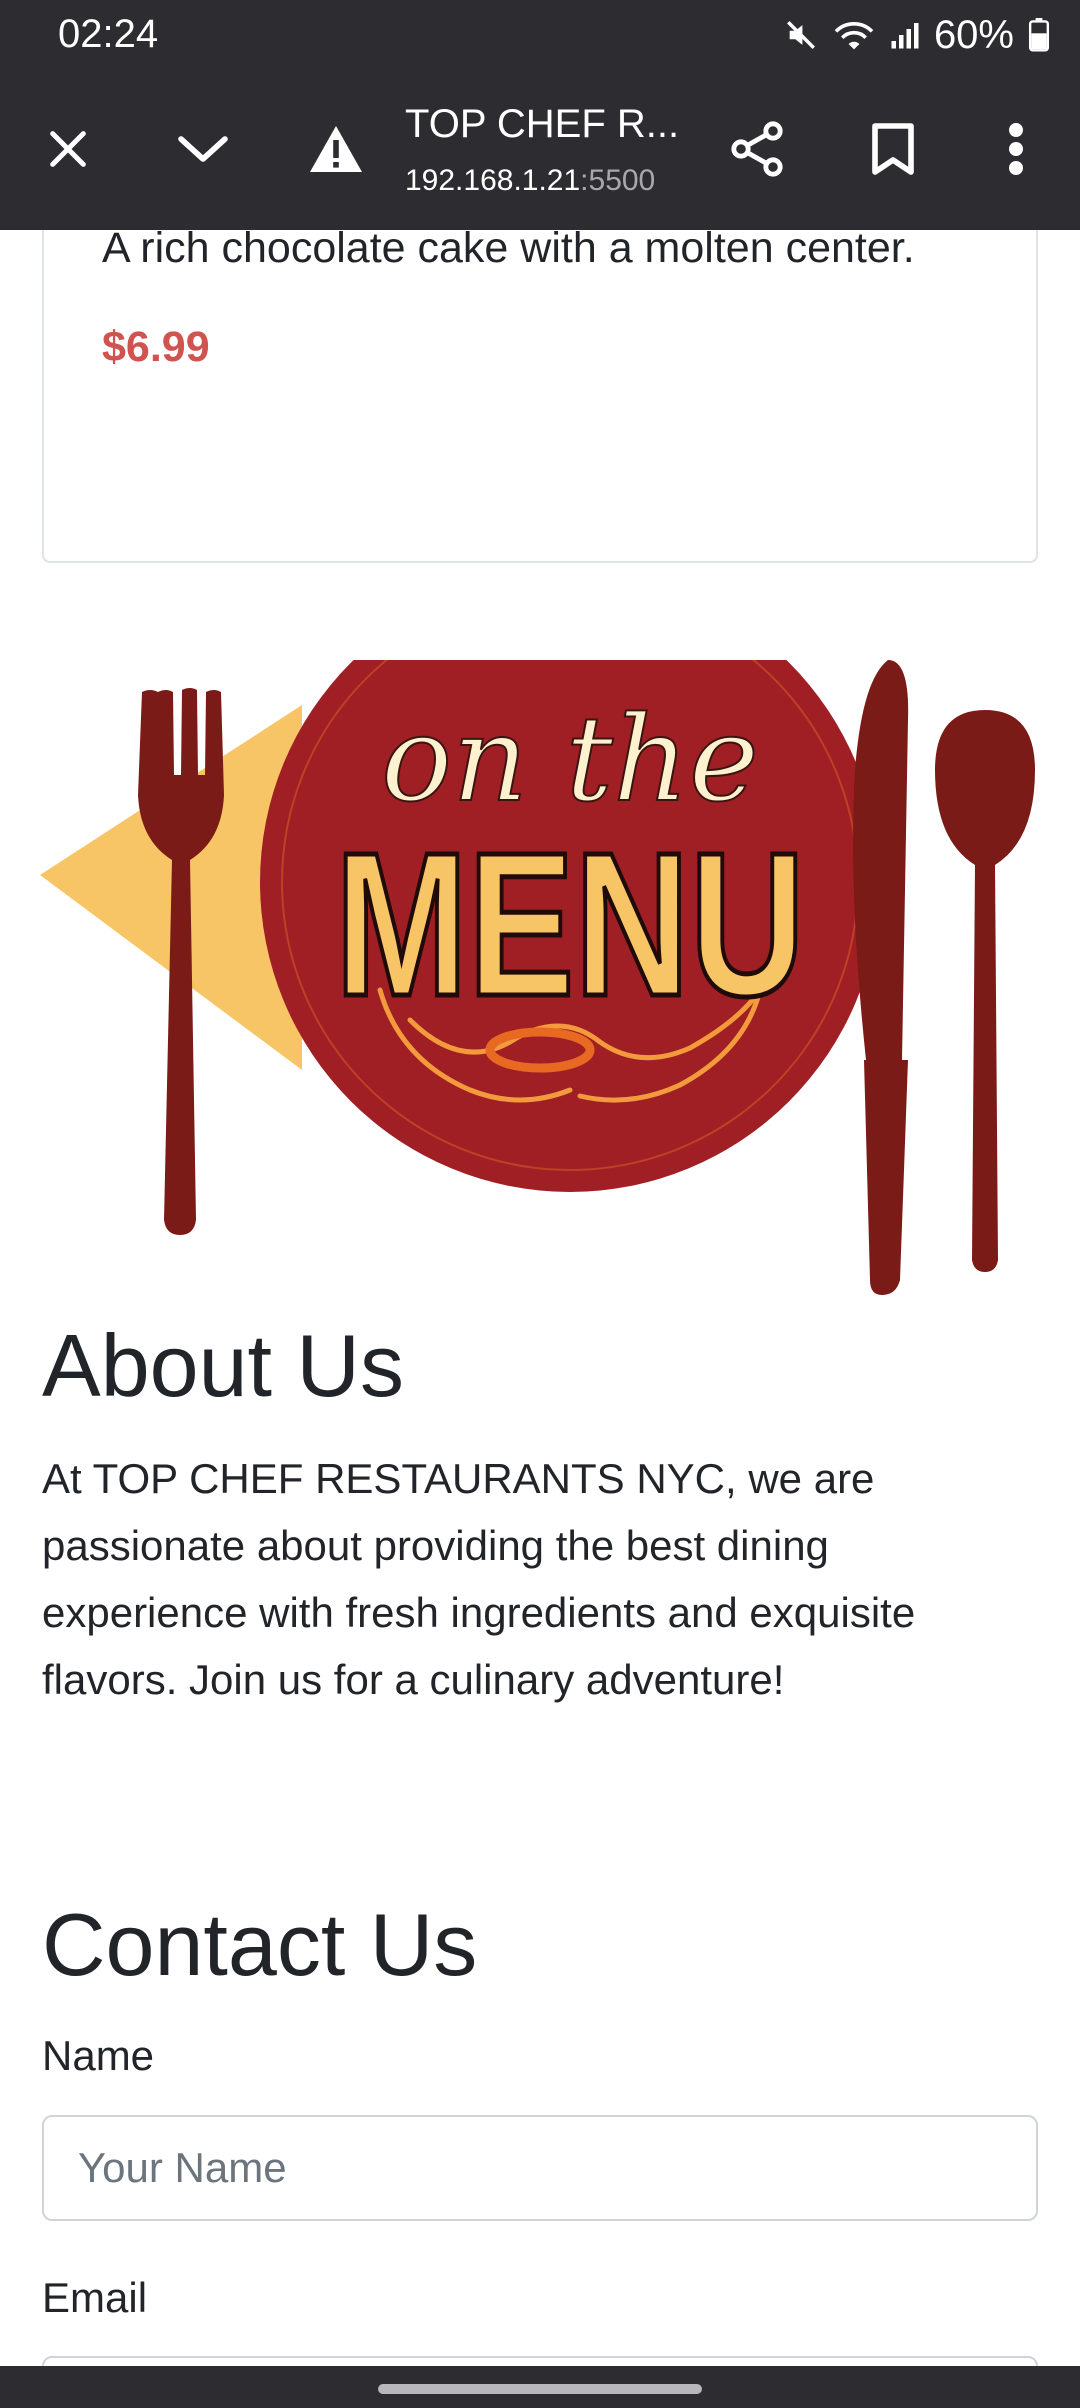  What do you see at coordinates (570, 924) in the screenshot?
I see `logo-text-menu: MENU` at bounding box center [570, 924].